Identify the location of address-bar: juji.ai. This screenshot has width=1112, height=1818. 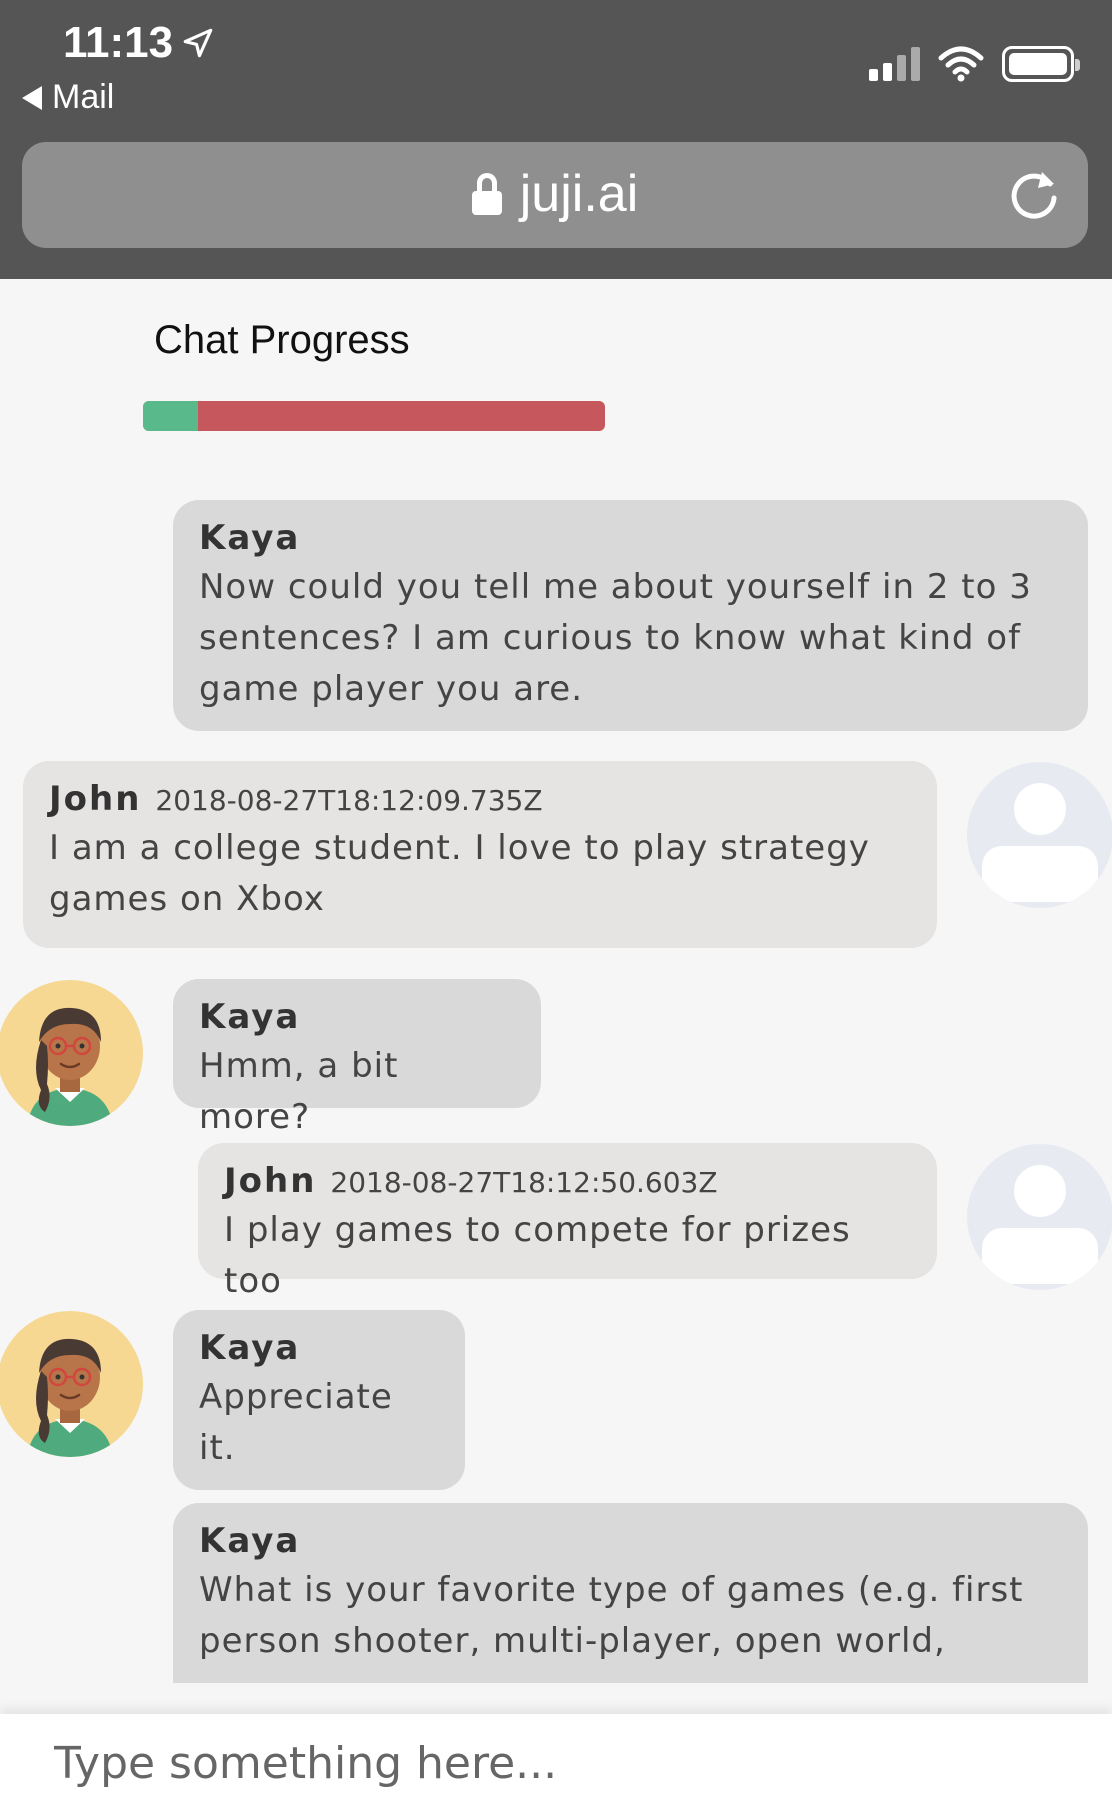
(555, 195).